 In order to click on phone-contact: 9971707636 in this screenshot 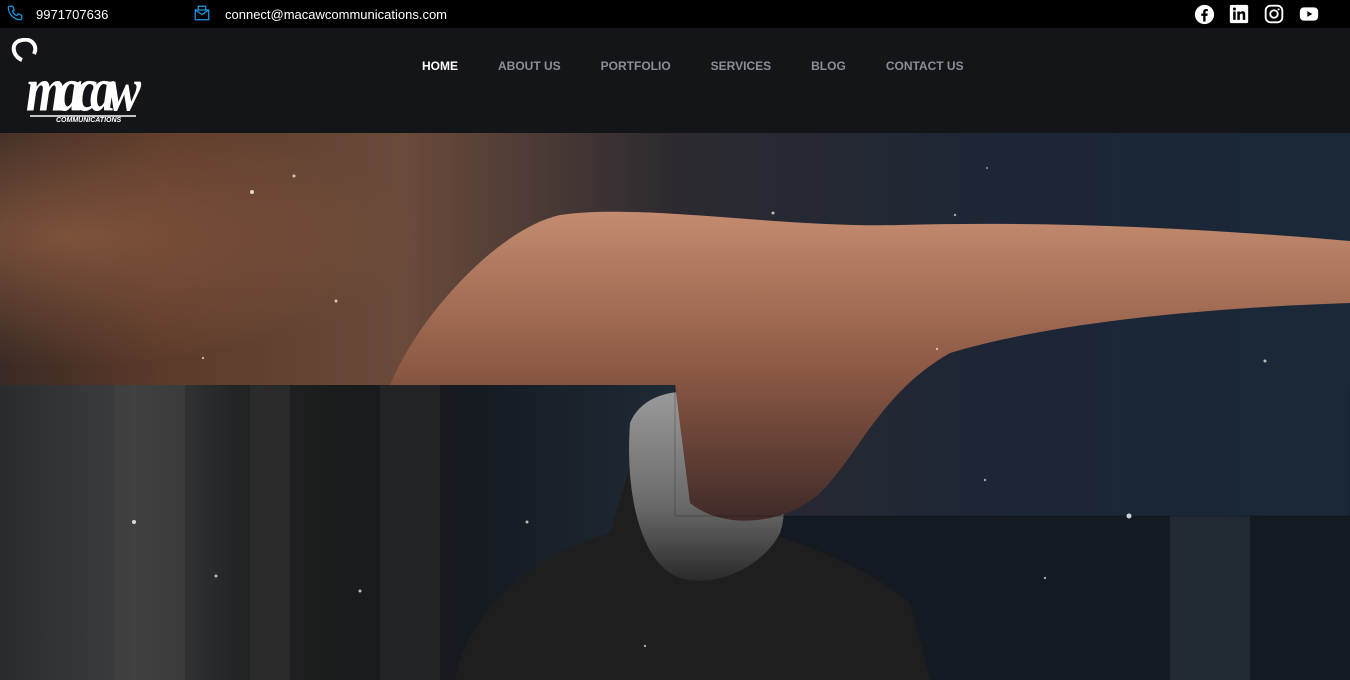, I will do `click(57, 14)`.